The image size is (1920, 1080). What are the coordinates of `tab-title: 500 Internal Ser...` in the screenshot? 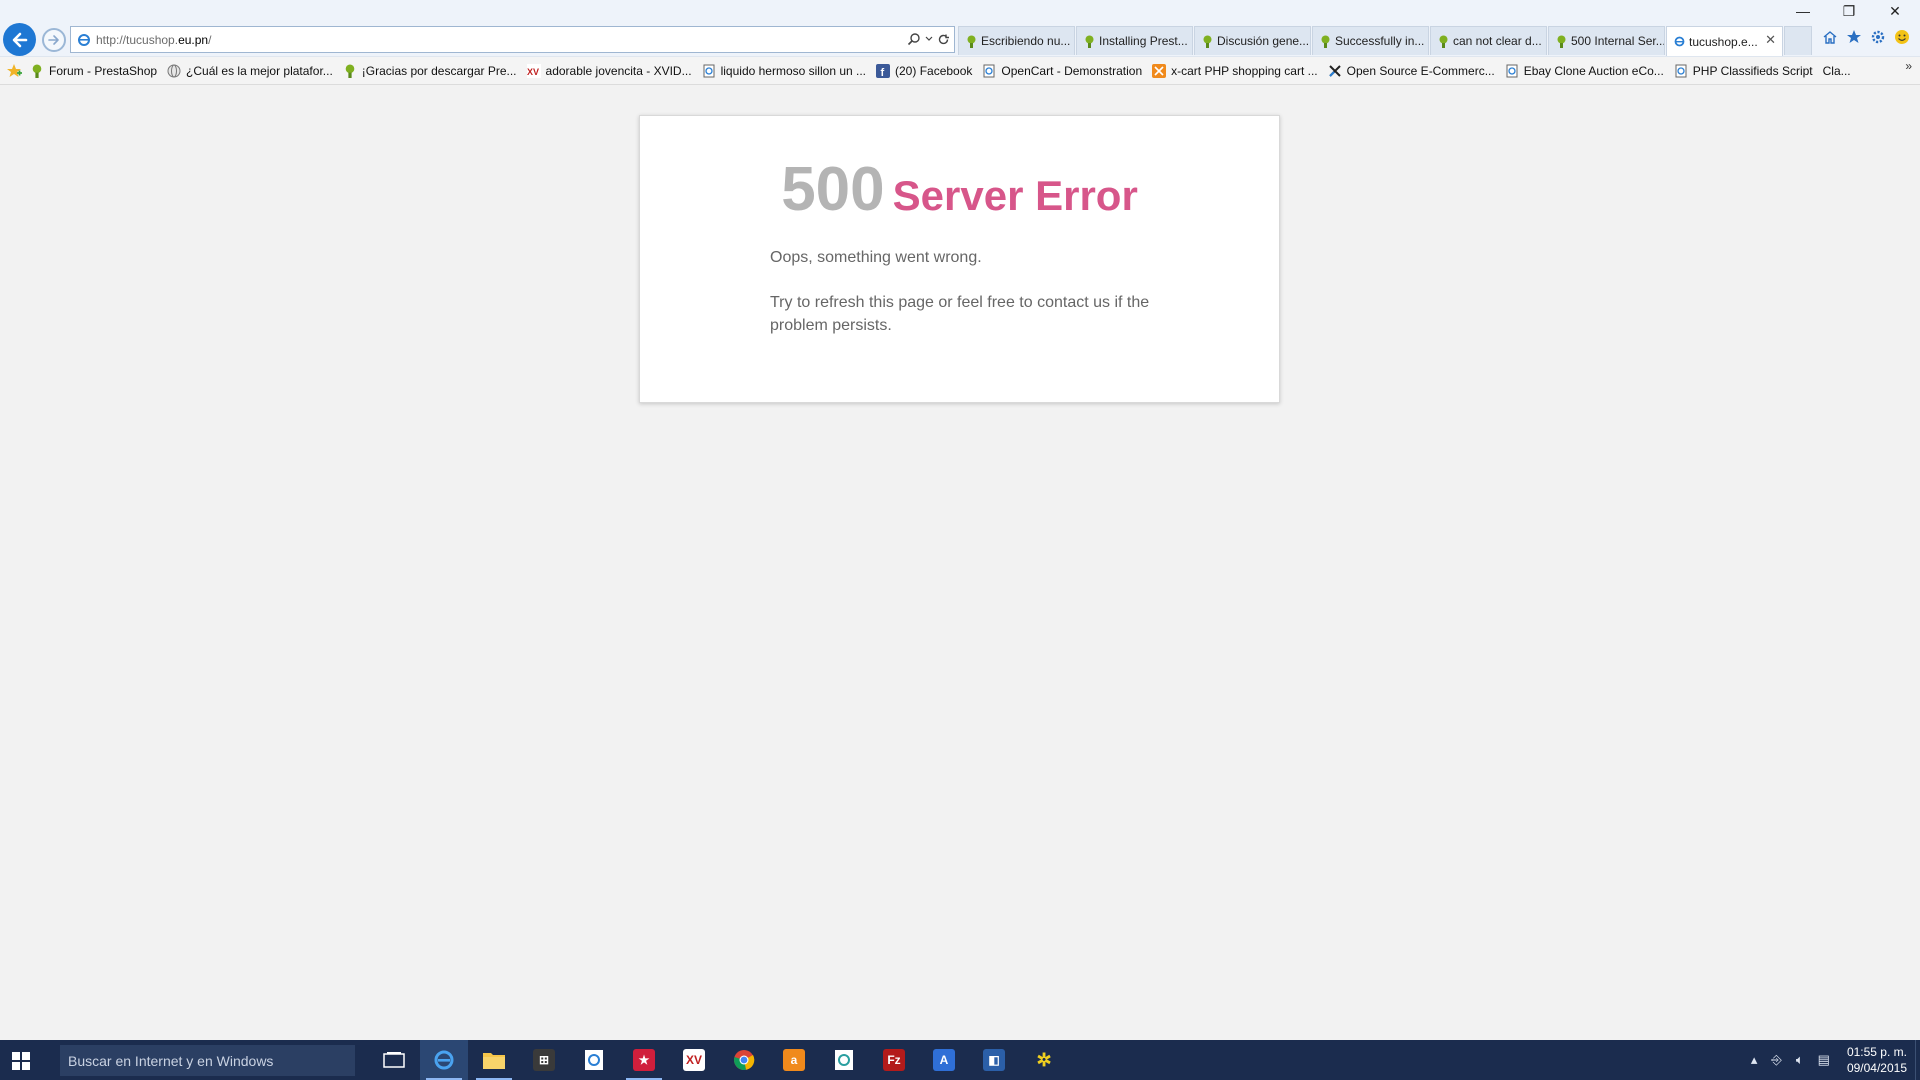 It's located at (1618, 41).